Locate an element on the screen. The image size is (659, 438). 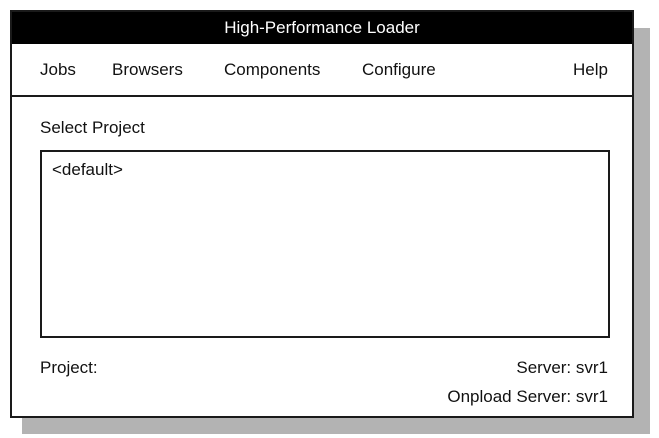
server-label: Server: svr1 is located at coordinates (562, 367).